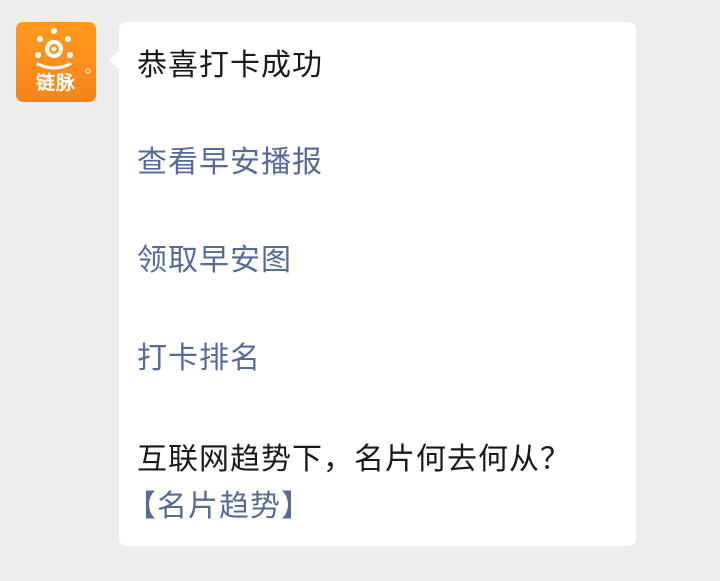 The width and height of the screenshot is (720, 581). Describe the element at coordinates (230, 65) in the screenshot. I see `message-title: 恭喜打卡成功` at that location.